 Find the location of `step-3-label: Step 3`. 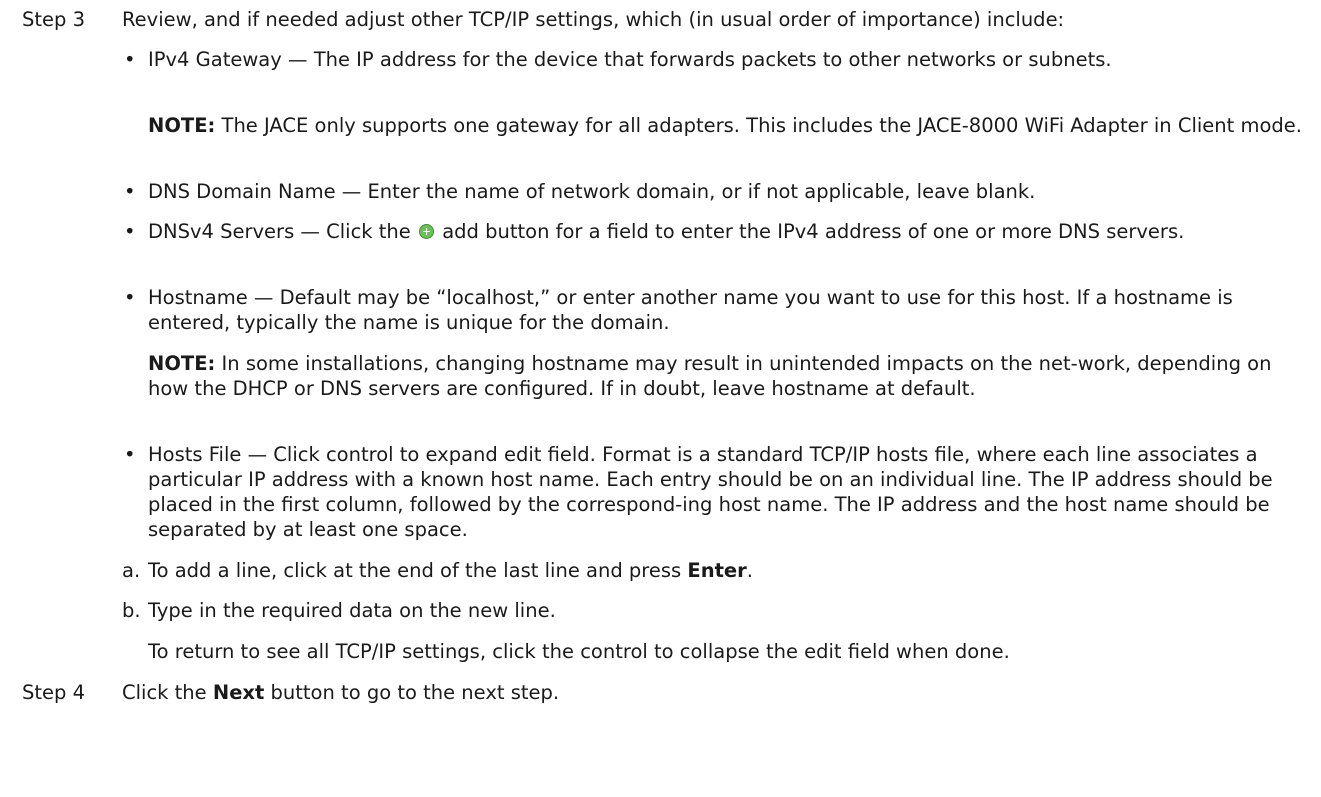

step-3-label: Step 3 is located at coordinates (54, 19).